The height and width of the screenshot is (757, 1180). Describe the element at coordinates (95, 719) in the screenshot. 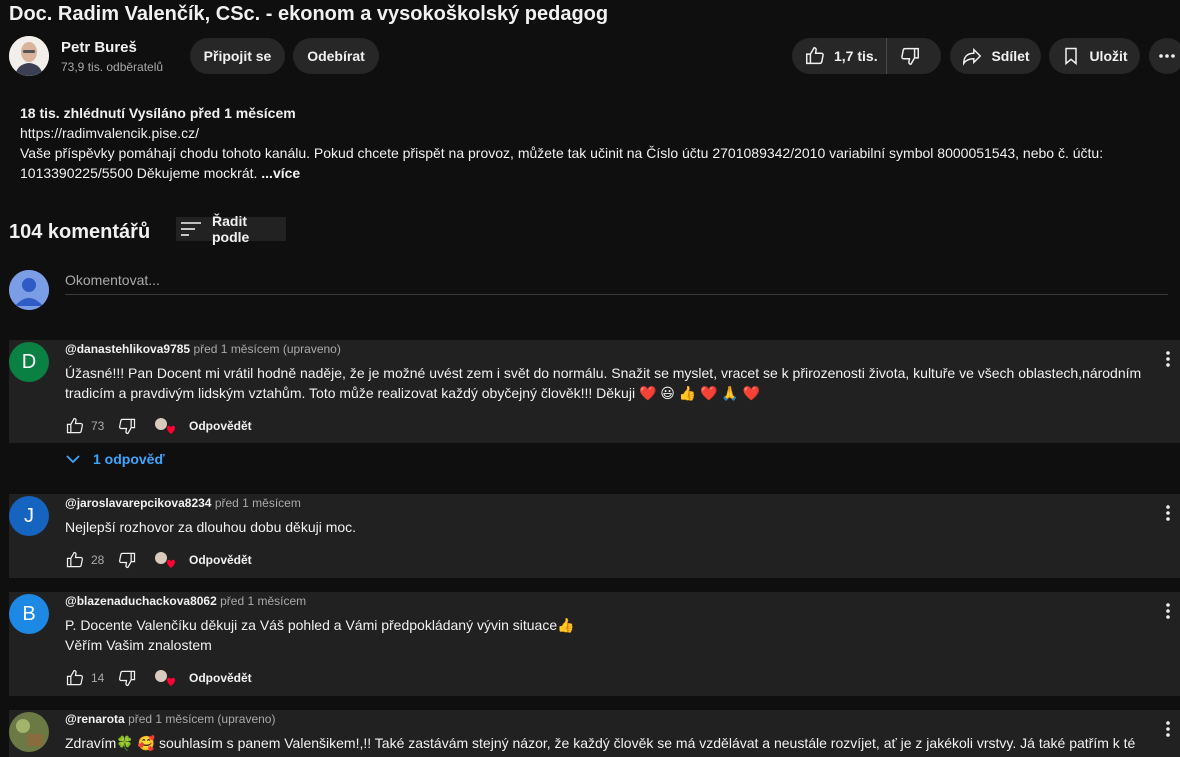

I see `commenter-handle: @renarota` at that location.